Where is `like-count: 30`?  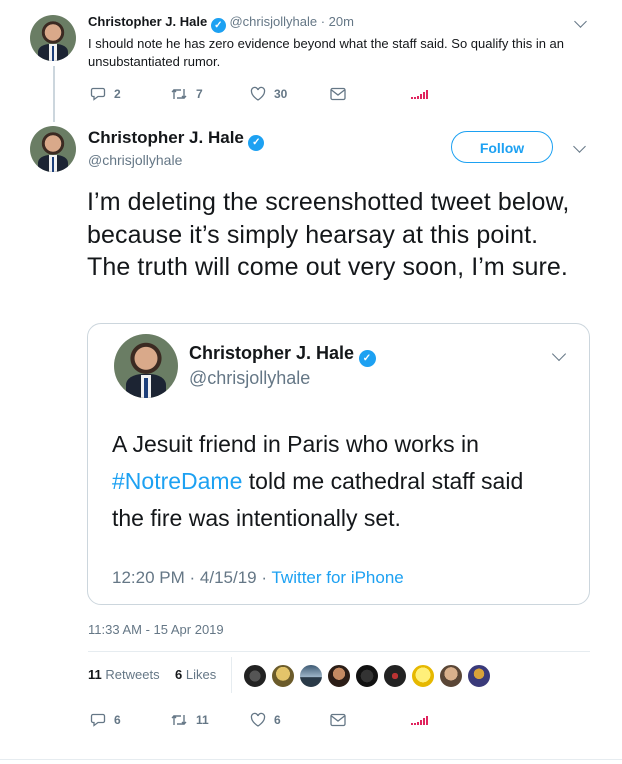 like-count: 30 is located at coordinates (281, 94).